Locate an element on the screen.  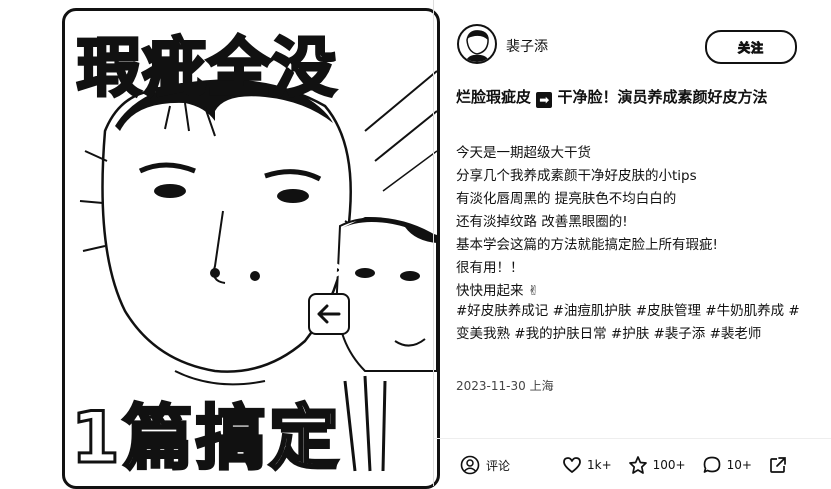
body-line: 有淡化唇周黑的 提亮肤色不均白白的 is located at coordinates (566, 199).